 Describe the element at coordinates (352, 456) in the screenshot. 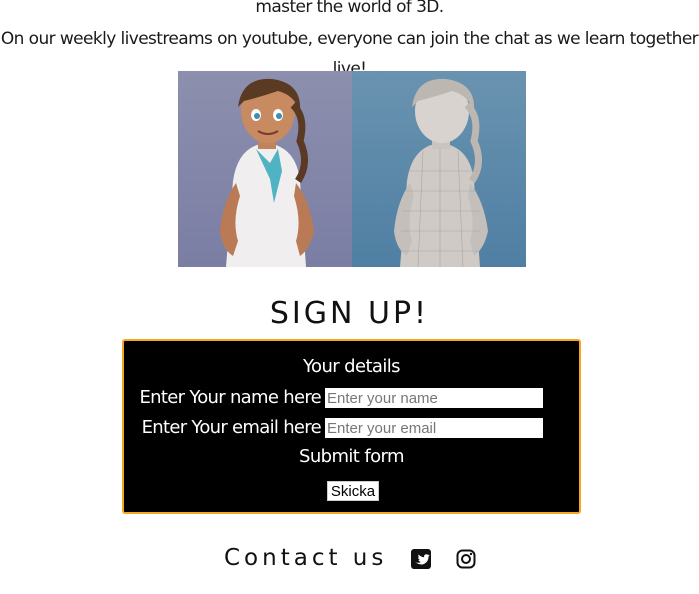

I see `submit-title: Submit form` at that location.